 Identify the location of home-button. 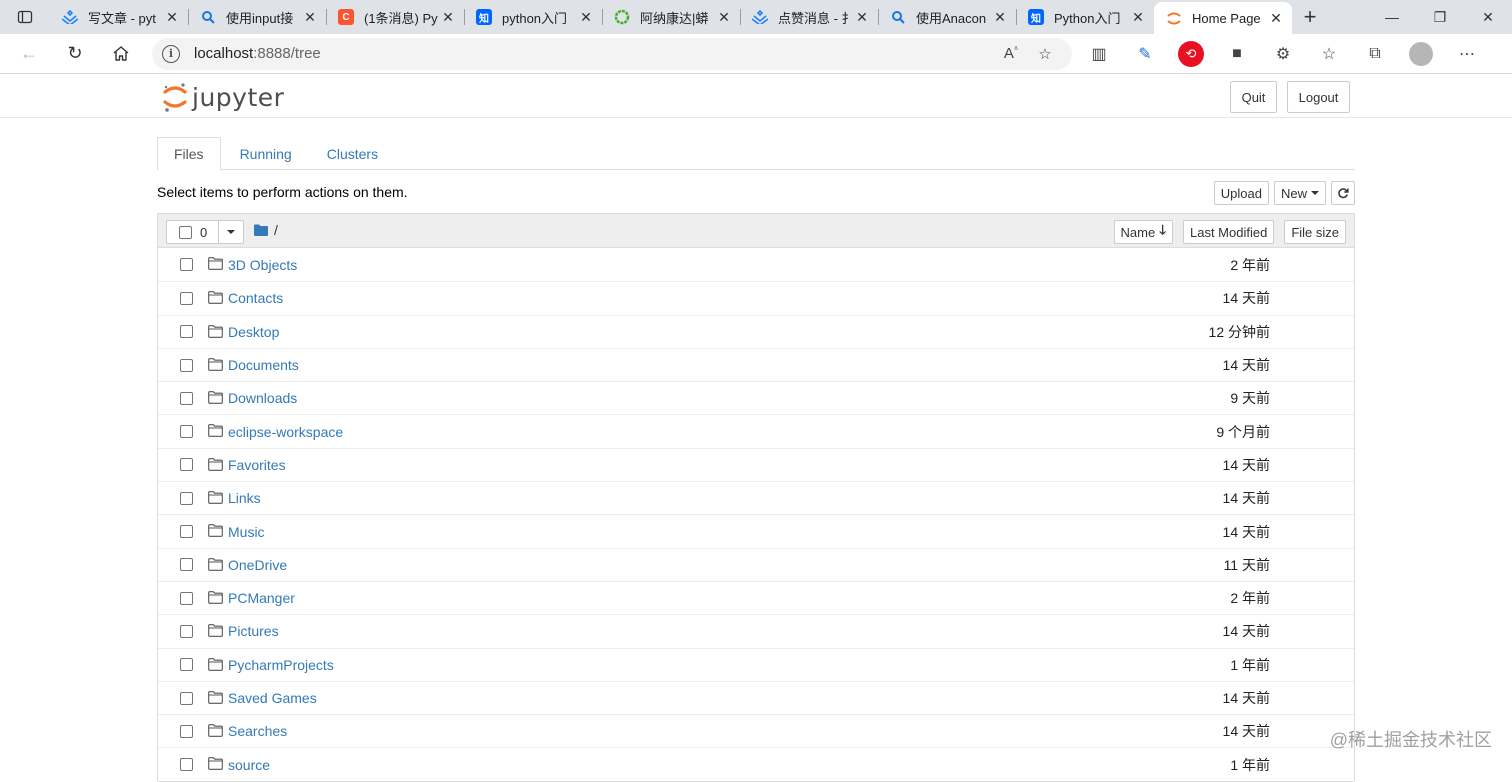
(121, 54).